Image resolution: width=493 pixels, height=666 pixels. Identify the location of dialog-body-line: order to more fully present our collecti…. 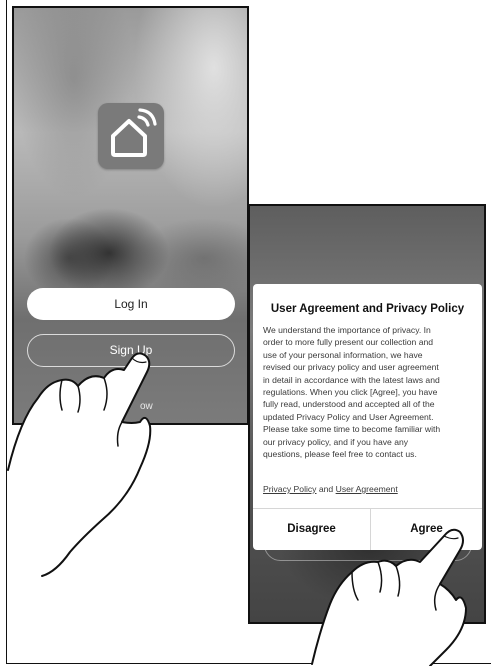
(348, 342).